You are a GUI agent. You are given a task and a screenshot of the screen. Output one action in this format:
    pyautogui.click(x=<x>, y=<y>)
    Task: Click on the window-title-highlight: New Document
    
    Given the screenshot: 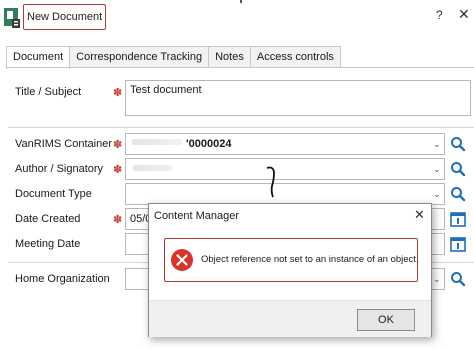 What is the action you would take?
    pyautogui.click(x=64, y=17)
    